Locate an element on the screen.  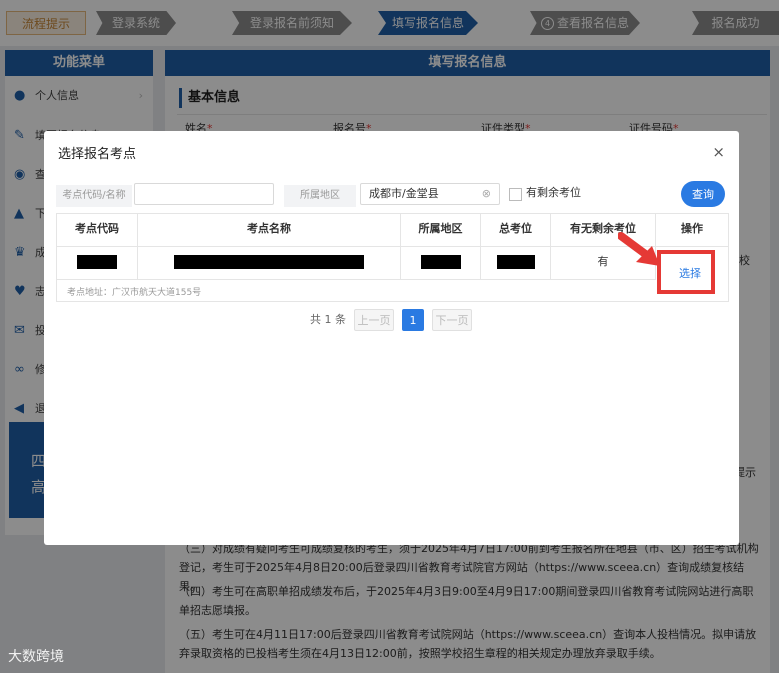
table-divider is located at coordinates (356, 279).